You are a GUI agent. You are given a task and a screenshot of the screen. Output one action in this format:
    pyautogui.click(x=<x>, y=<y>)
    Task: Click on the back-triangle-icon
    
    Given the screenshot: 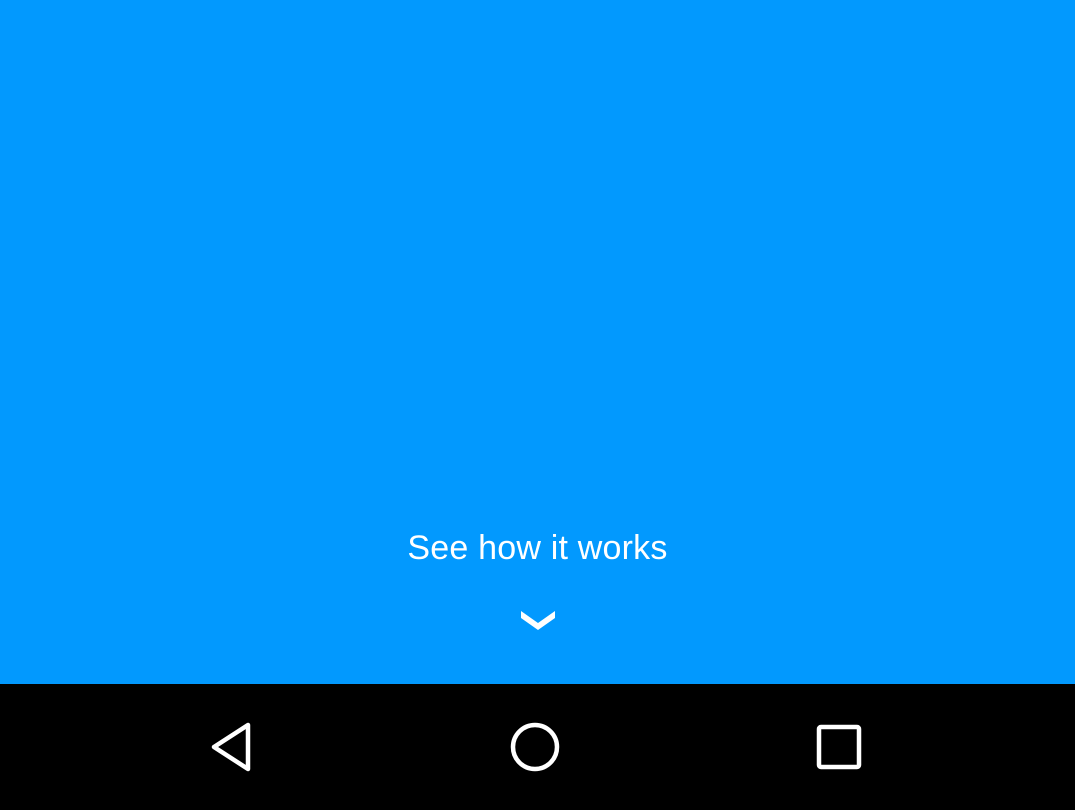 What is the action you would take?
    pyautogui.click(x=231, y=747)
    